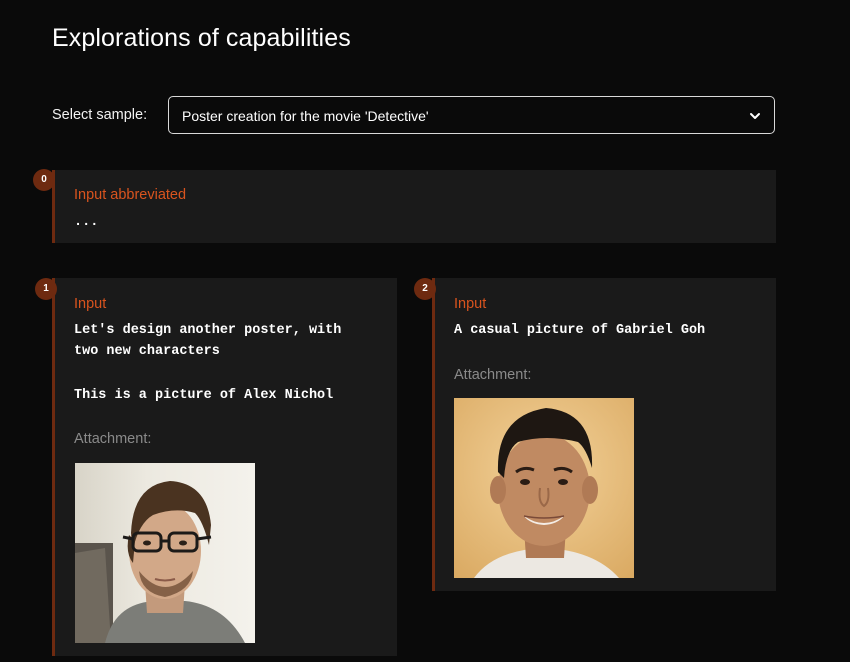 This screenshot has width=850, height=662. Describe the element at coordinates (130, 195) in the screenshot. I see `card-label: Input abbreviated` at that location.